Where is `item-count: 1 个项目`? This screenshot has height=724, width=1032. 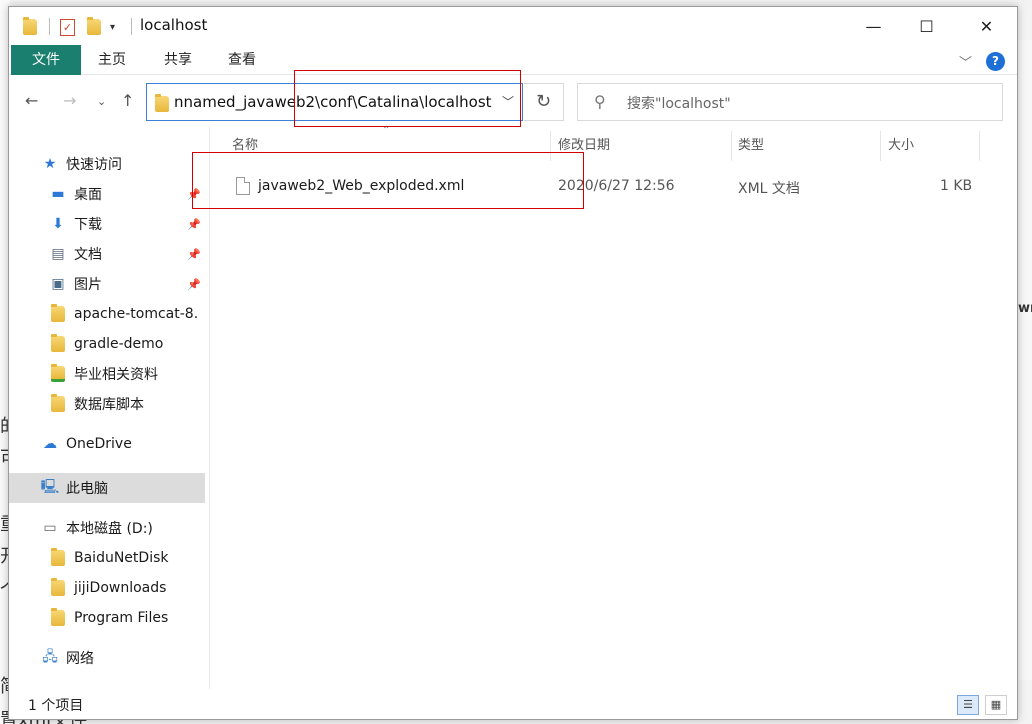 item-count: 1 个项目 is located at coordinates (56, 706).